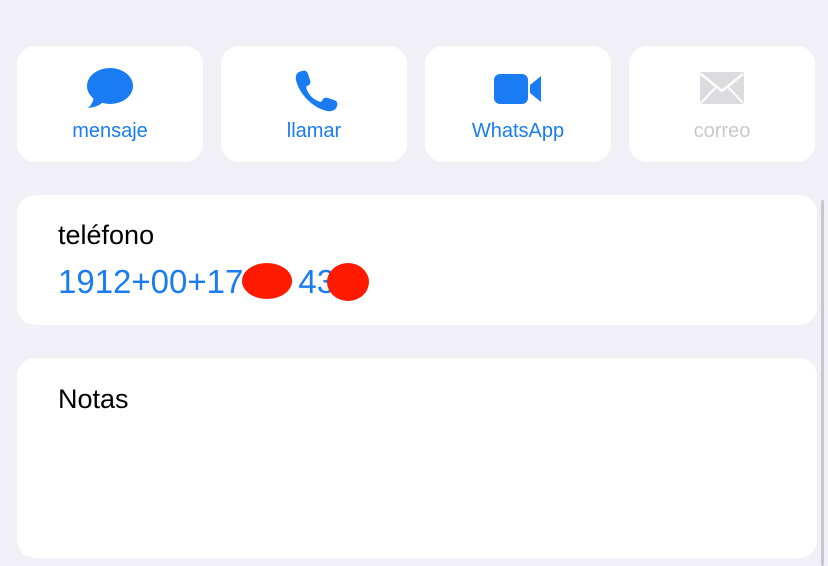 The image size is (828, 566). Describe the element at coordinates (110, 131) in the screenshot. I see `message-button-label: mensaje` at that location.